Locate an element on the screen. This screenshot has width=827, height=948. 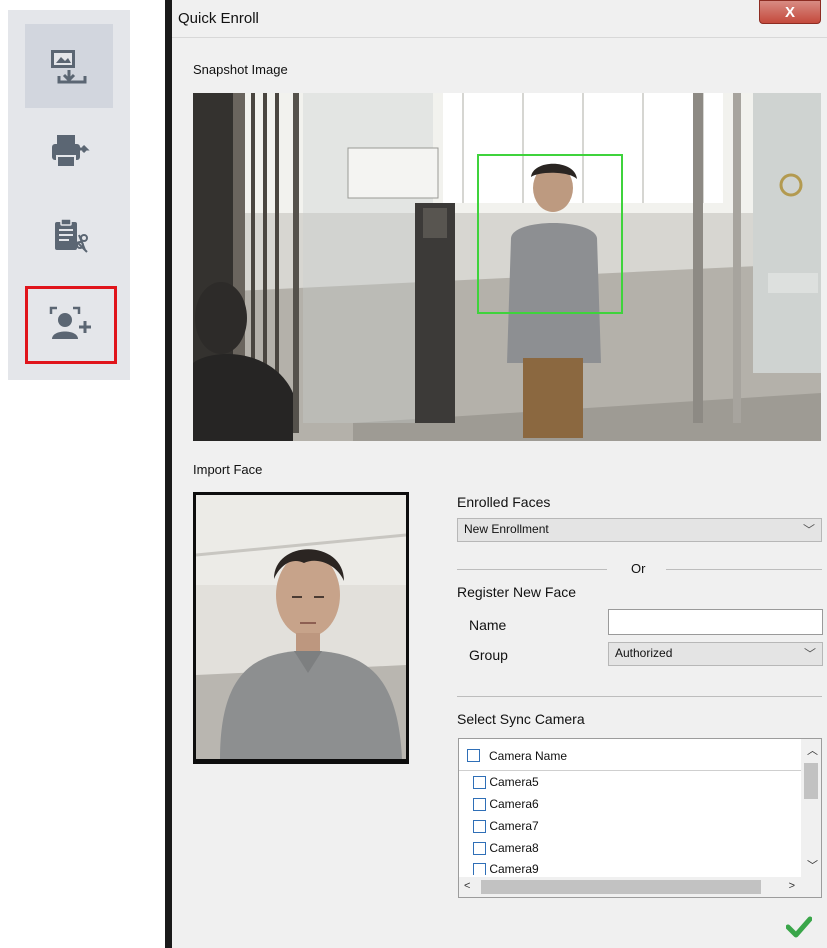
scroll-down-icon: ﹀ is located at coordinates (812, 865).